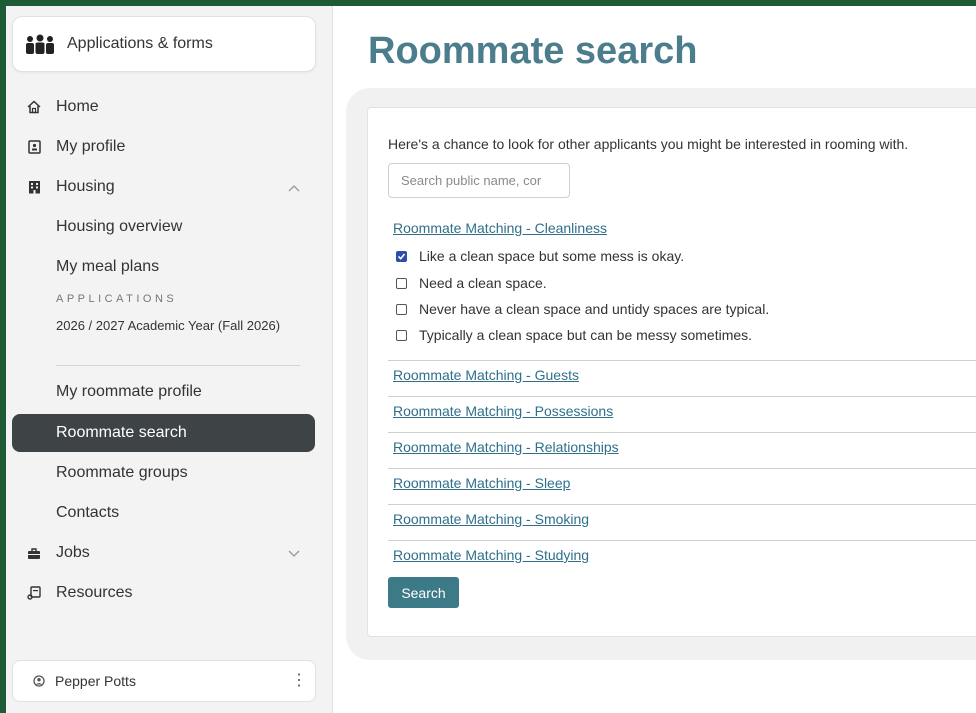 Image resolution: width=976 pixels, height=713 pixels. I want to click on nav-my-profile: My profile, so click(75, 147).